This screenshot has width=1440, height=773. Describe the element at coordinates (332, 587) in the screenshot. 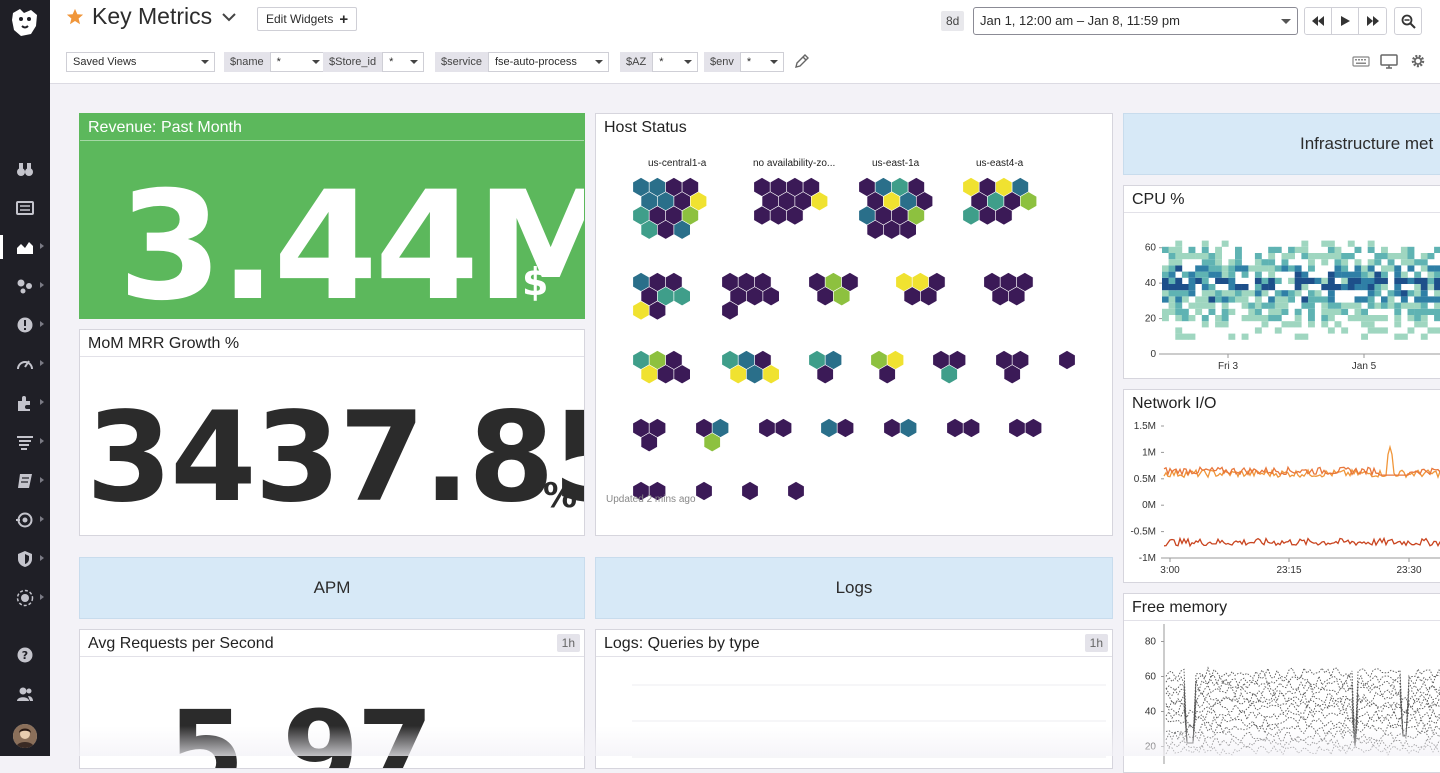

I see `section-title: APM` at that location.